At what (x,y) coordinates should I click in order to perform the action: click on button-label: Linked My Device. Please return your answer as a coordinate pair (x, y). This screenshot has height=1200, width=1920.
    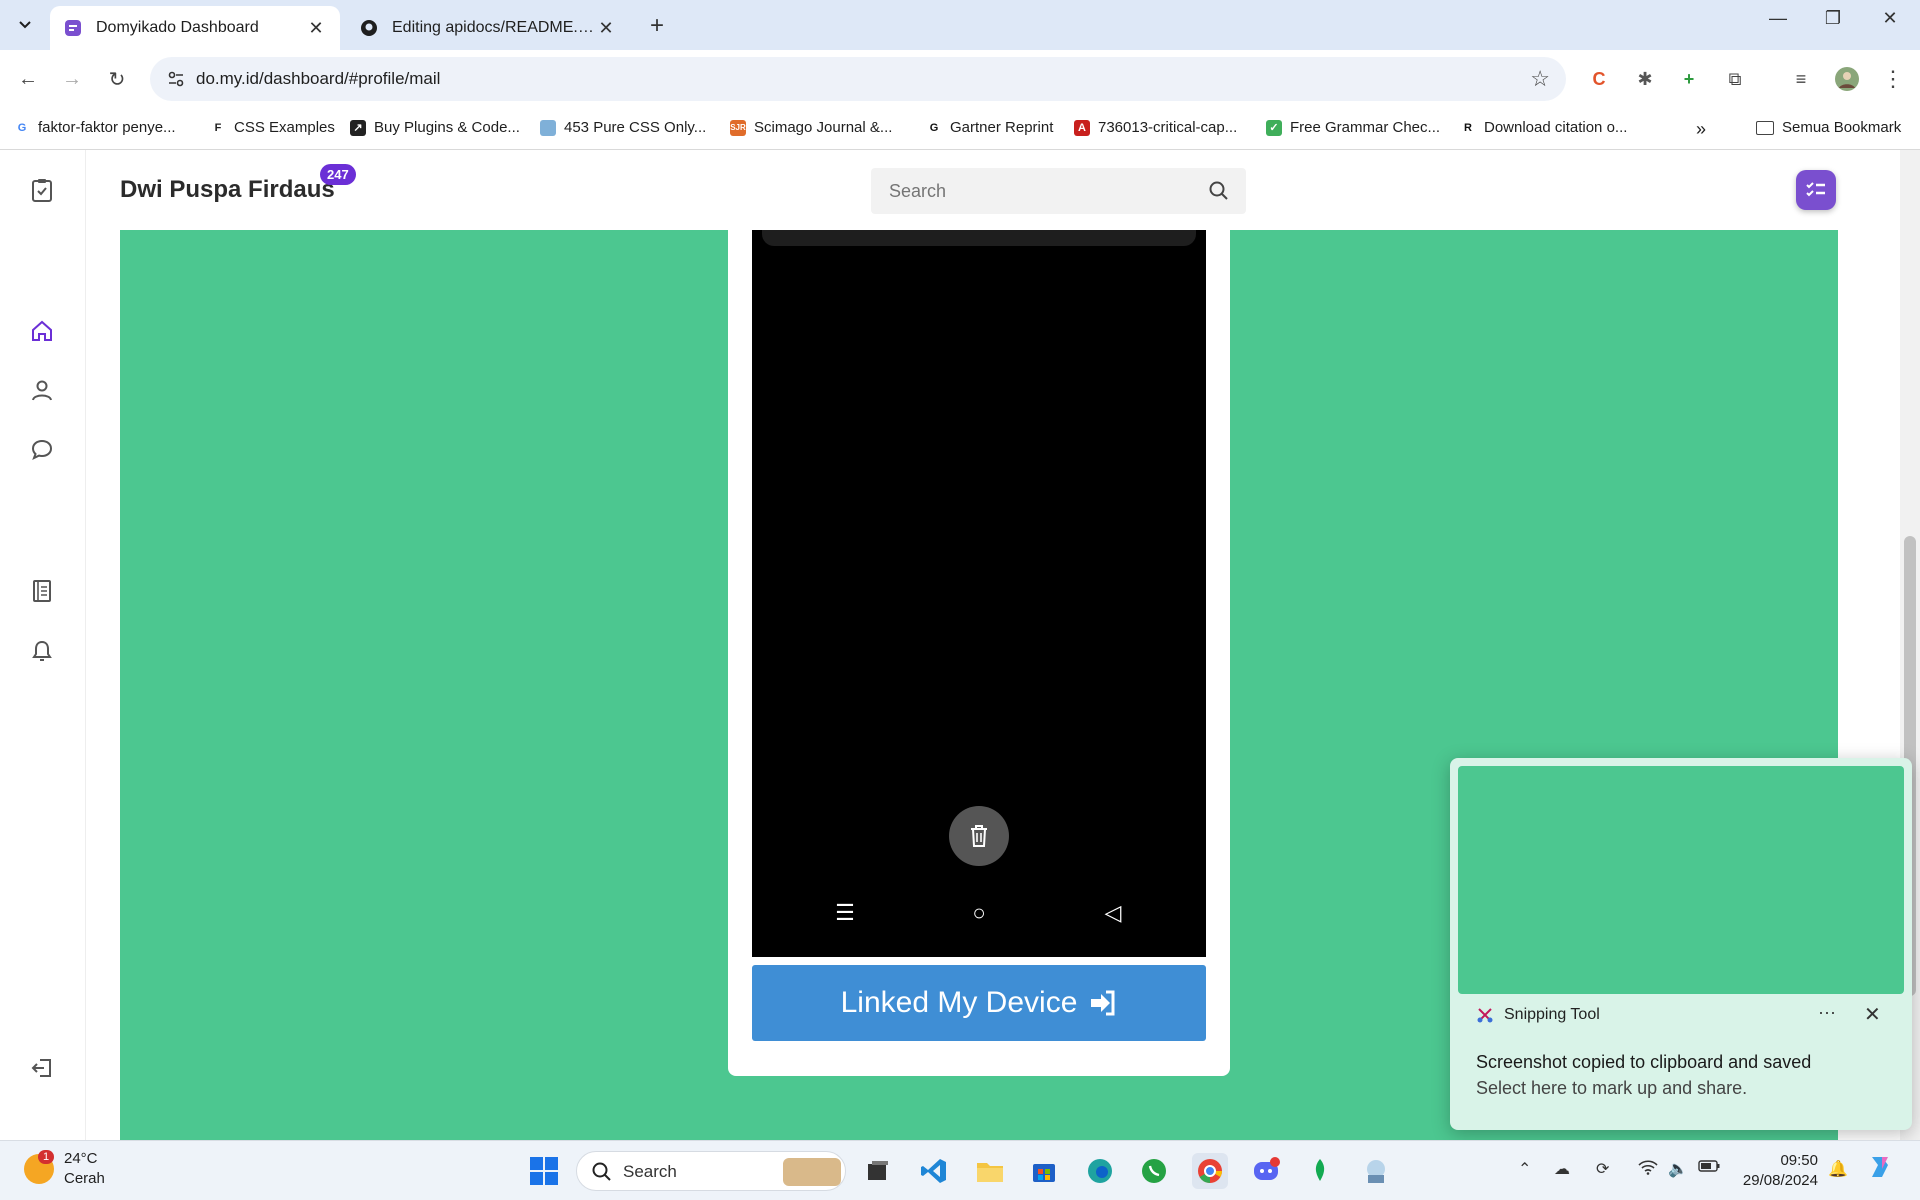
    Looking at the image, I should click on (959, 1002).